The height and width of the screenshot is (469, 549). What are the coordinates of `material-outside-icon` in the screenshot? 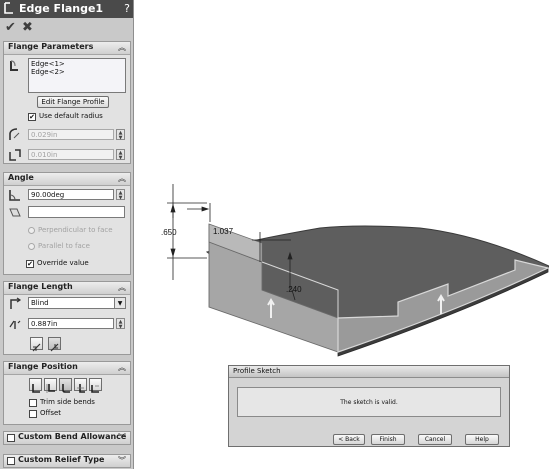 It's located at (50, 388).